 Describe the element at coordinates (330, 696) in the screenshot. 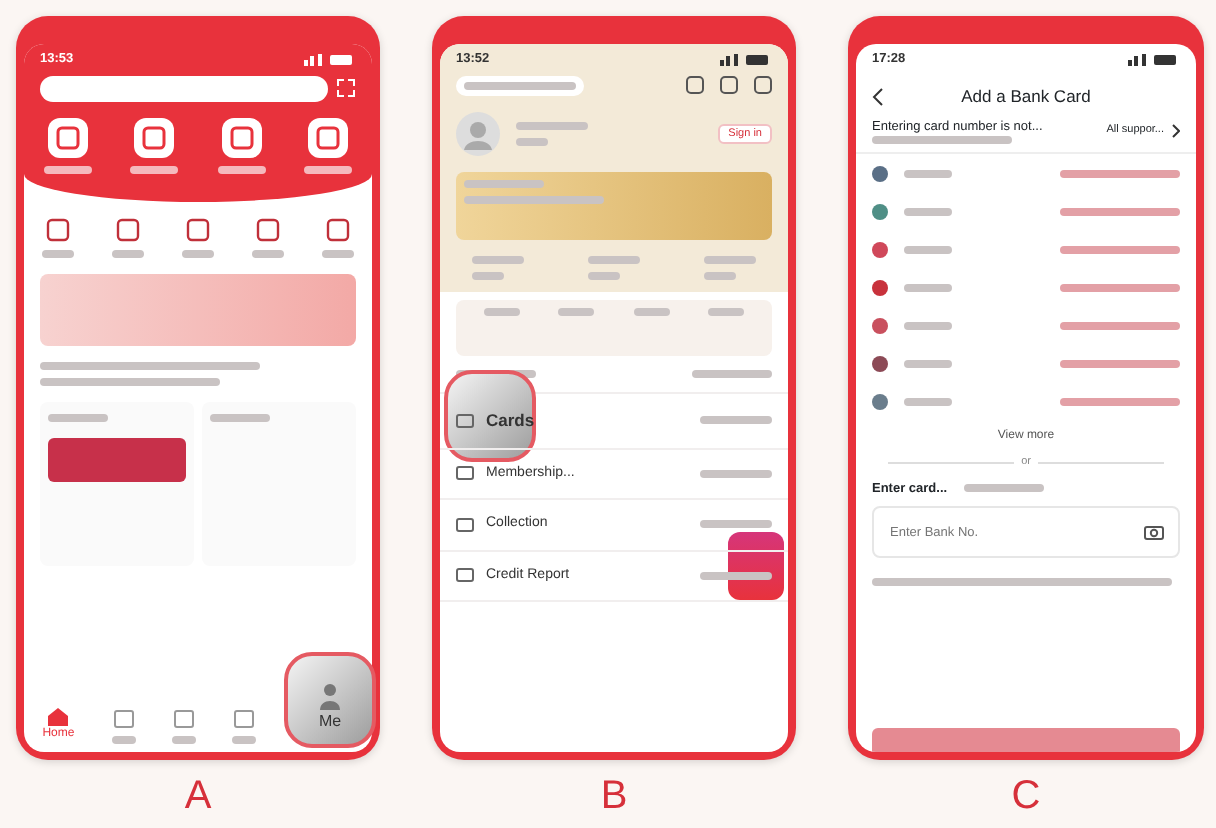

I see `person-icon` at that location.